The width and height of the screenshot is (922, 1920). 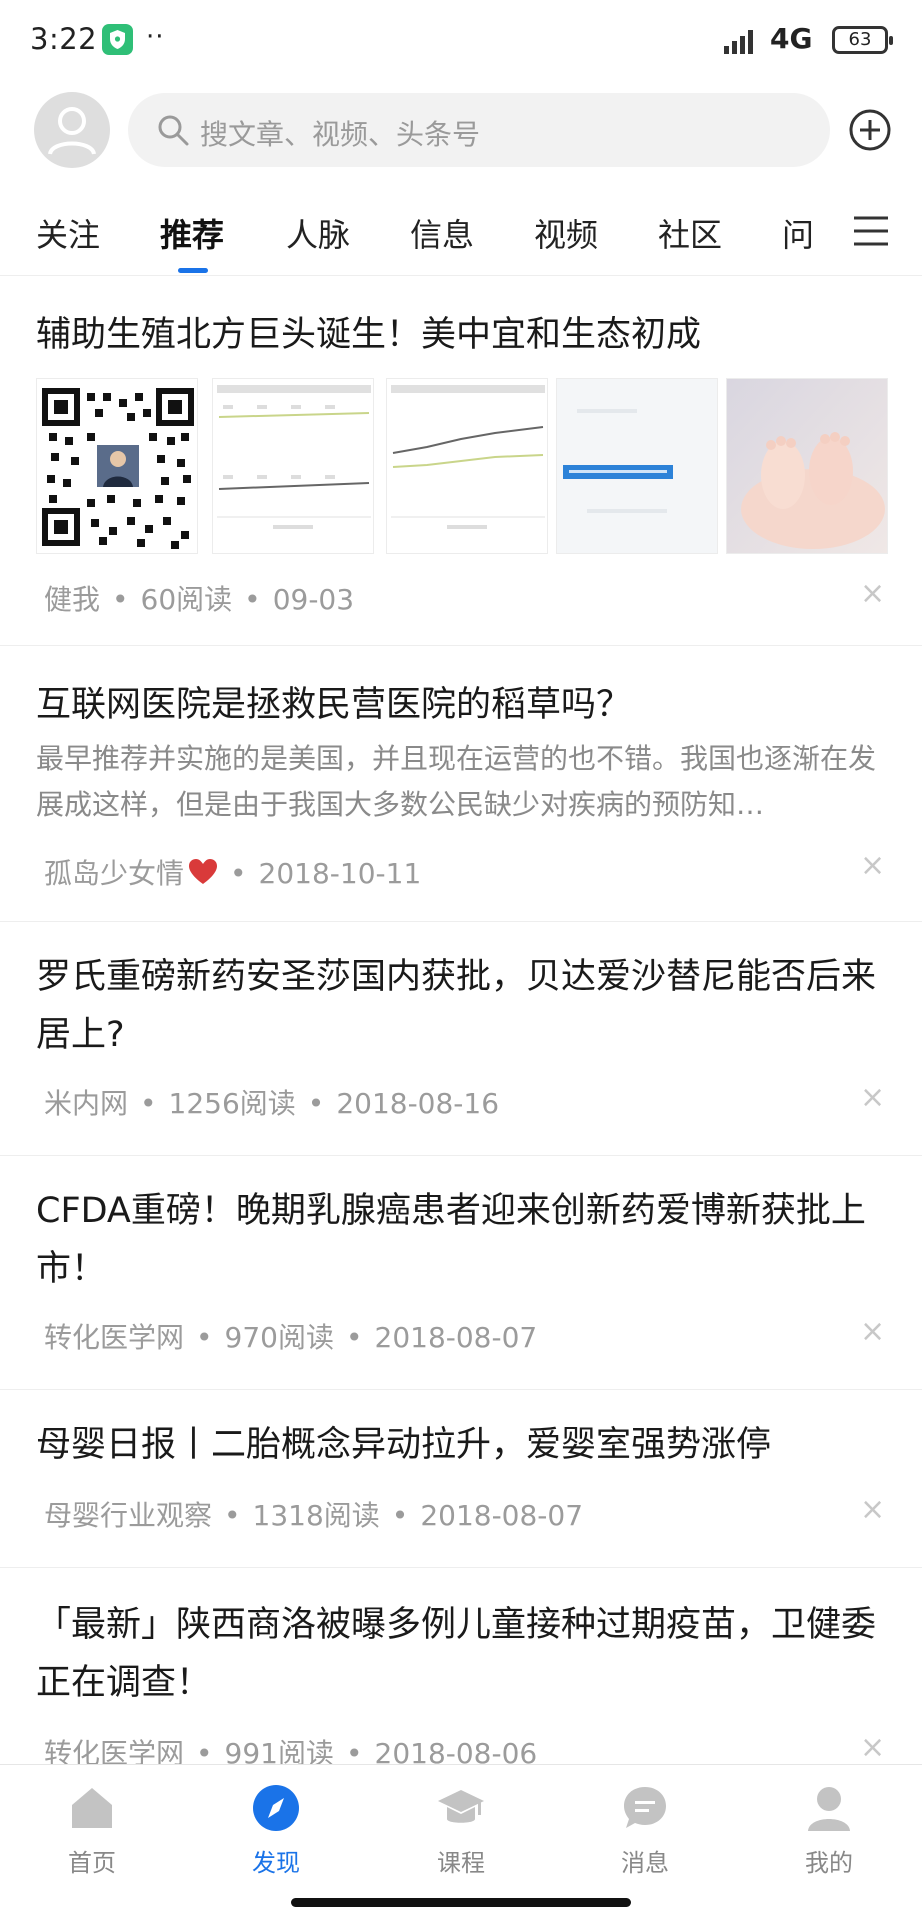 I want to click on chat-icon, so click(x=645, y=1808).